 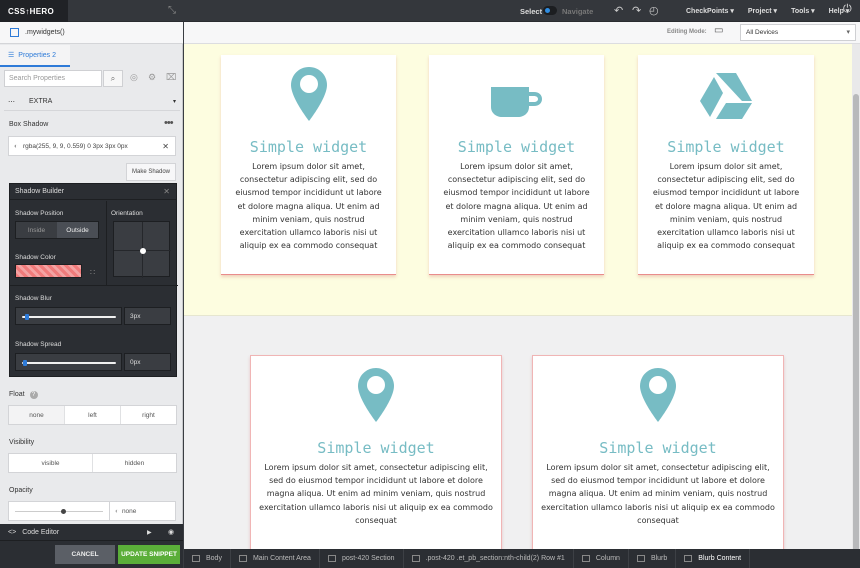 What do you see at coordinates (134, 77) in the screenshot?
I see `eye-icon: ◎` at bounding box center [134, 77].